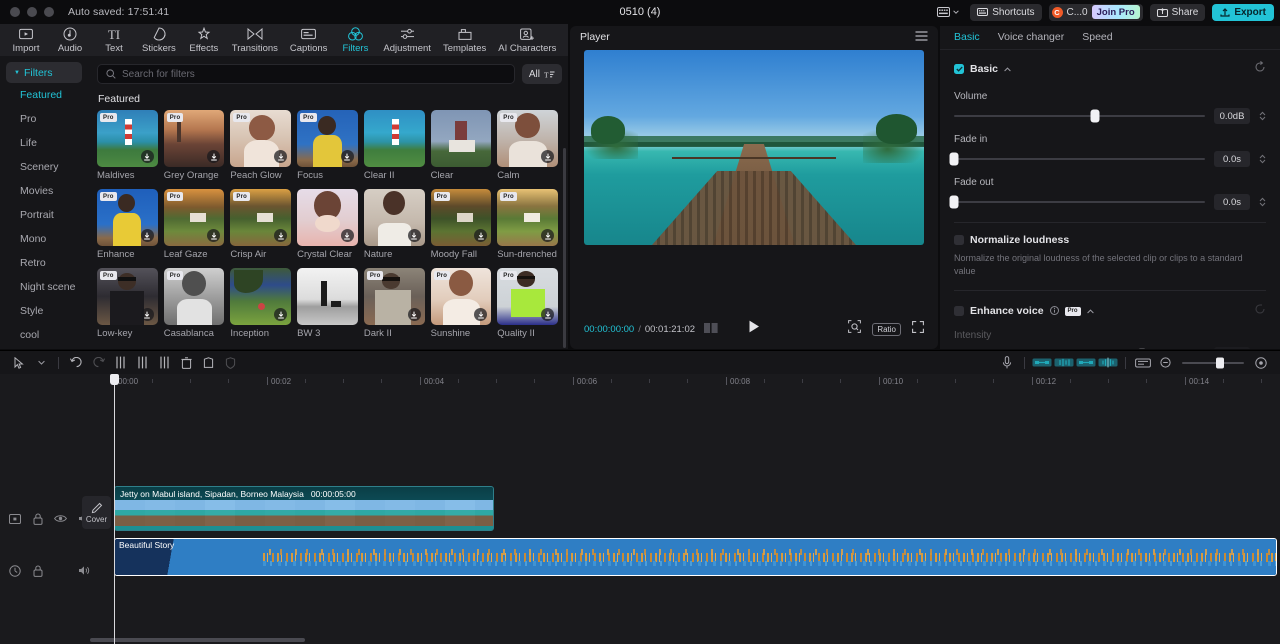  What do you see at coordinates (1177, 12) in the screenshot?
I see `share-button: Share` at bounding box center [1177, 12].